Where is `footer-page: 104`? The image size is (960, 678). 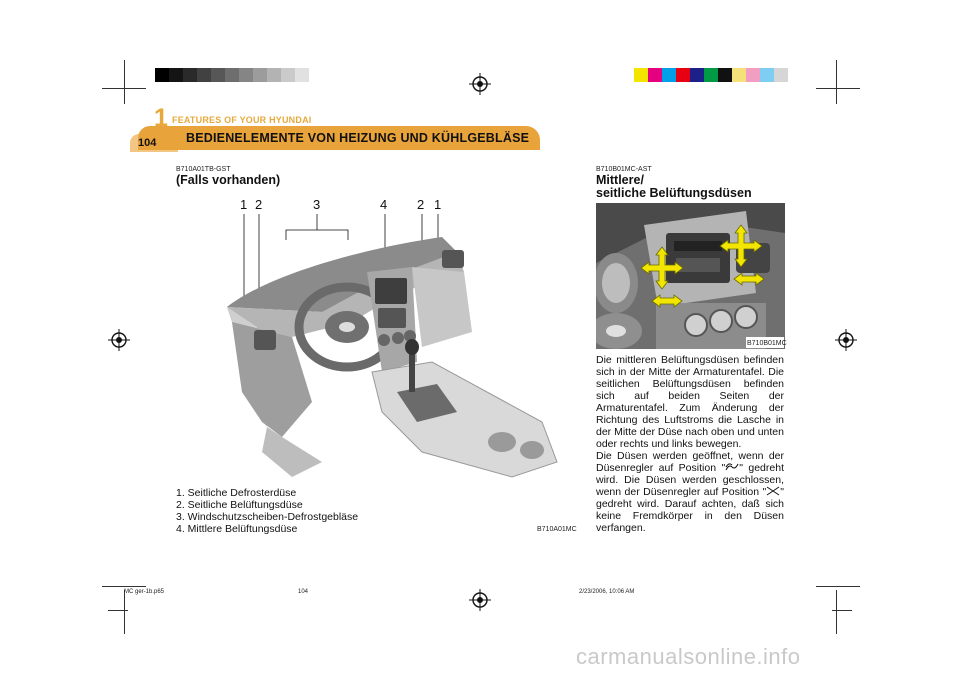 footer-page: 104 is located at coordinates (303, 592).